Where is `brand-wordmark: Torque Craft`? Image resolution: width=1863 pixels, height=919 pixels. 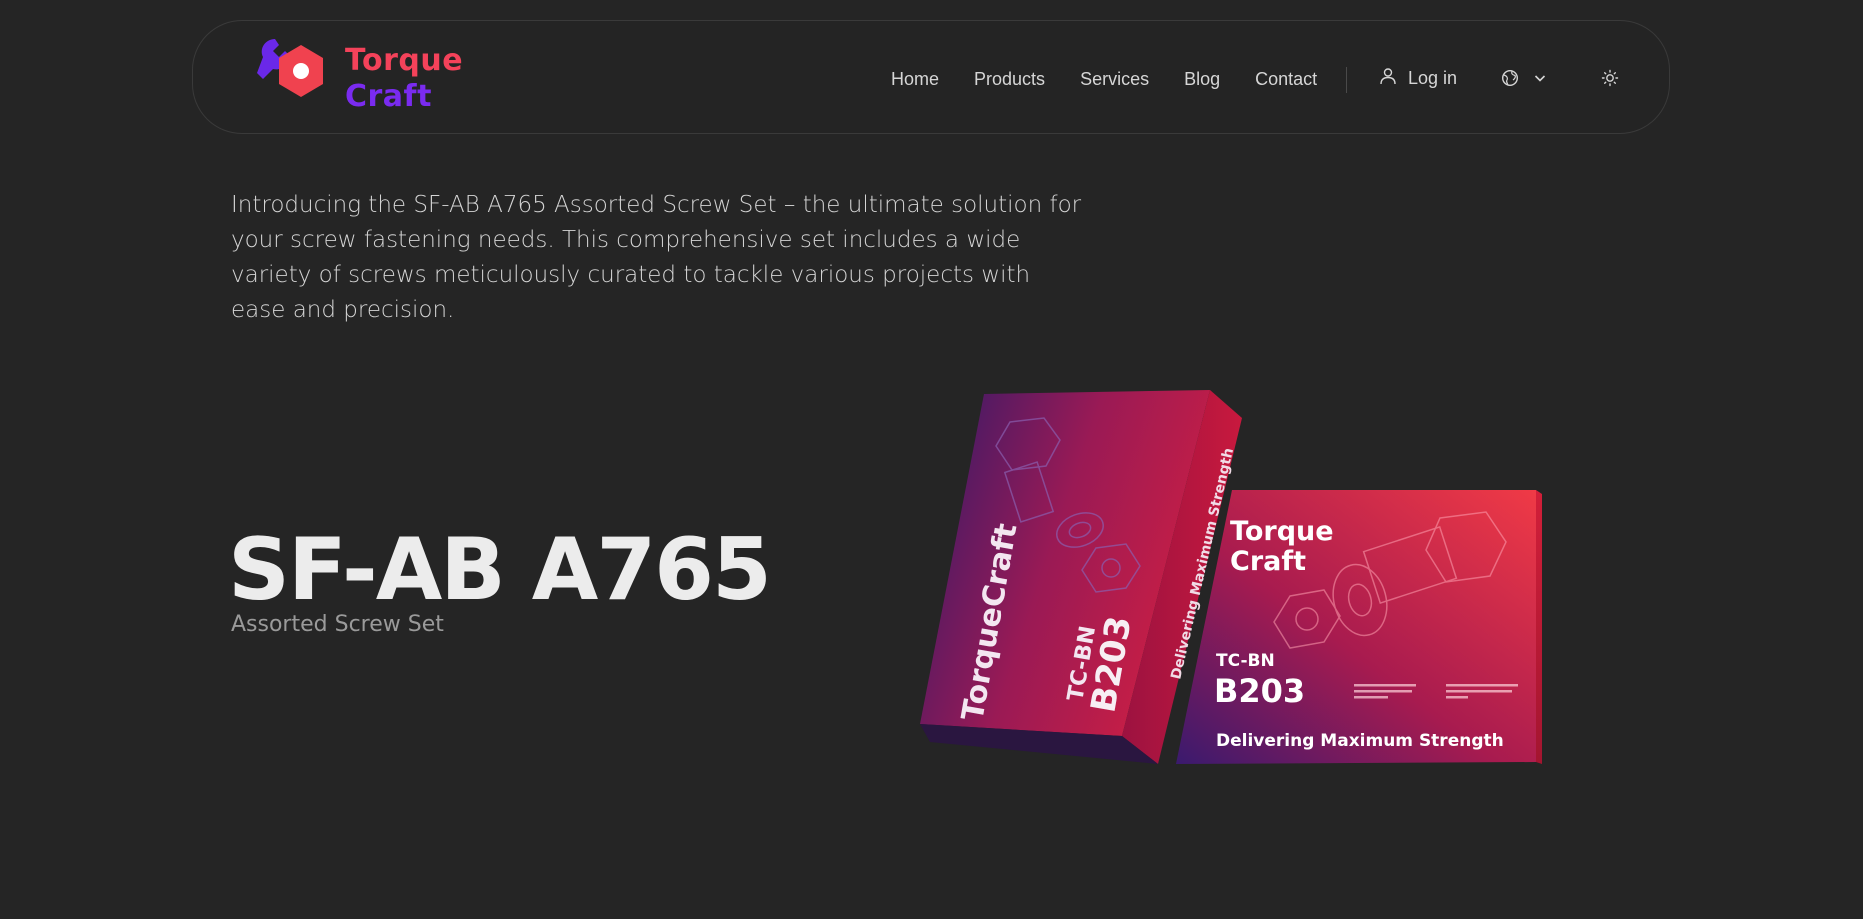
brand-wordmark: Torque Craft is located at coordinates (404, 79).